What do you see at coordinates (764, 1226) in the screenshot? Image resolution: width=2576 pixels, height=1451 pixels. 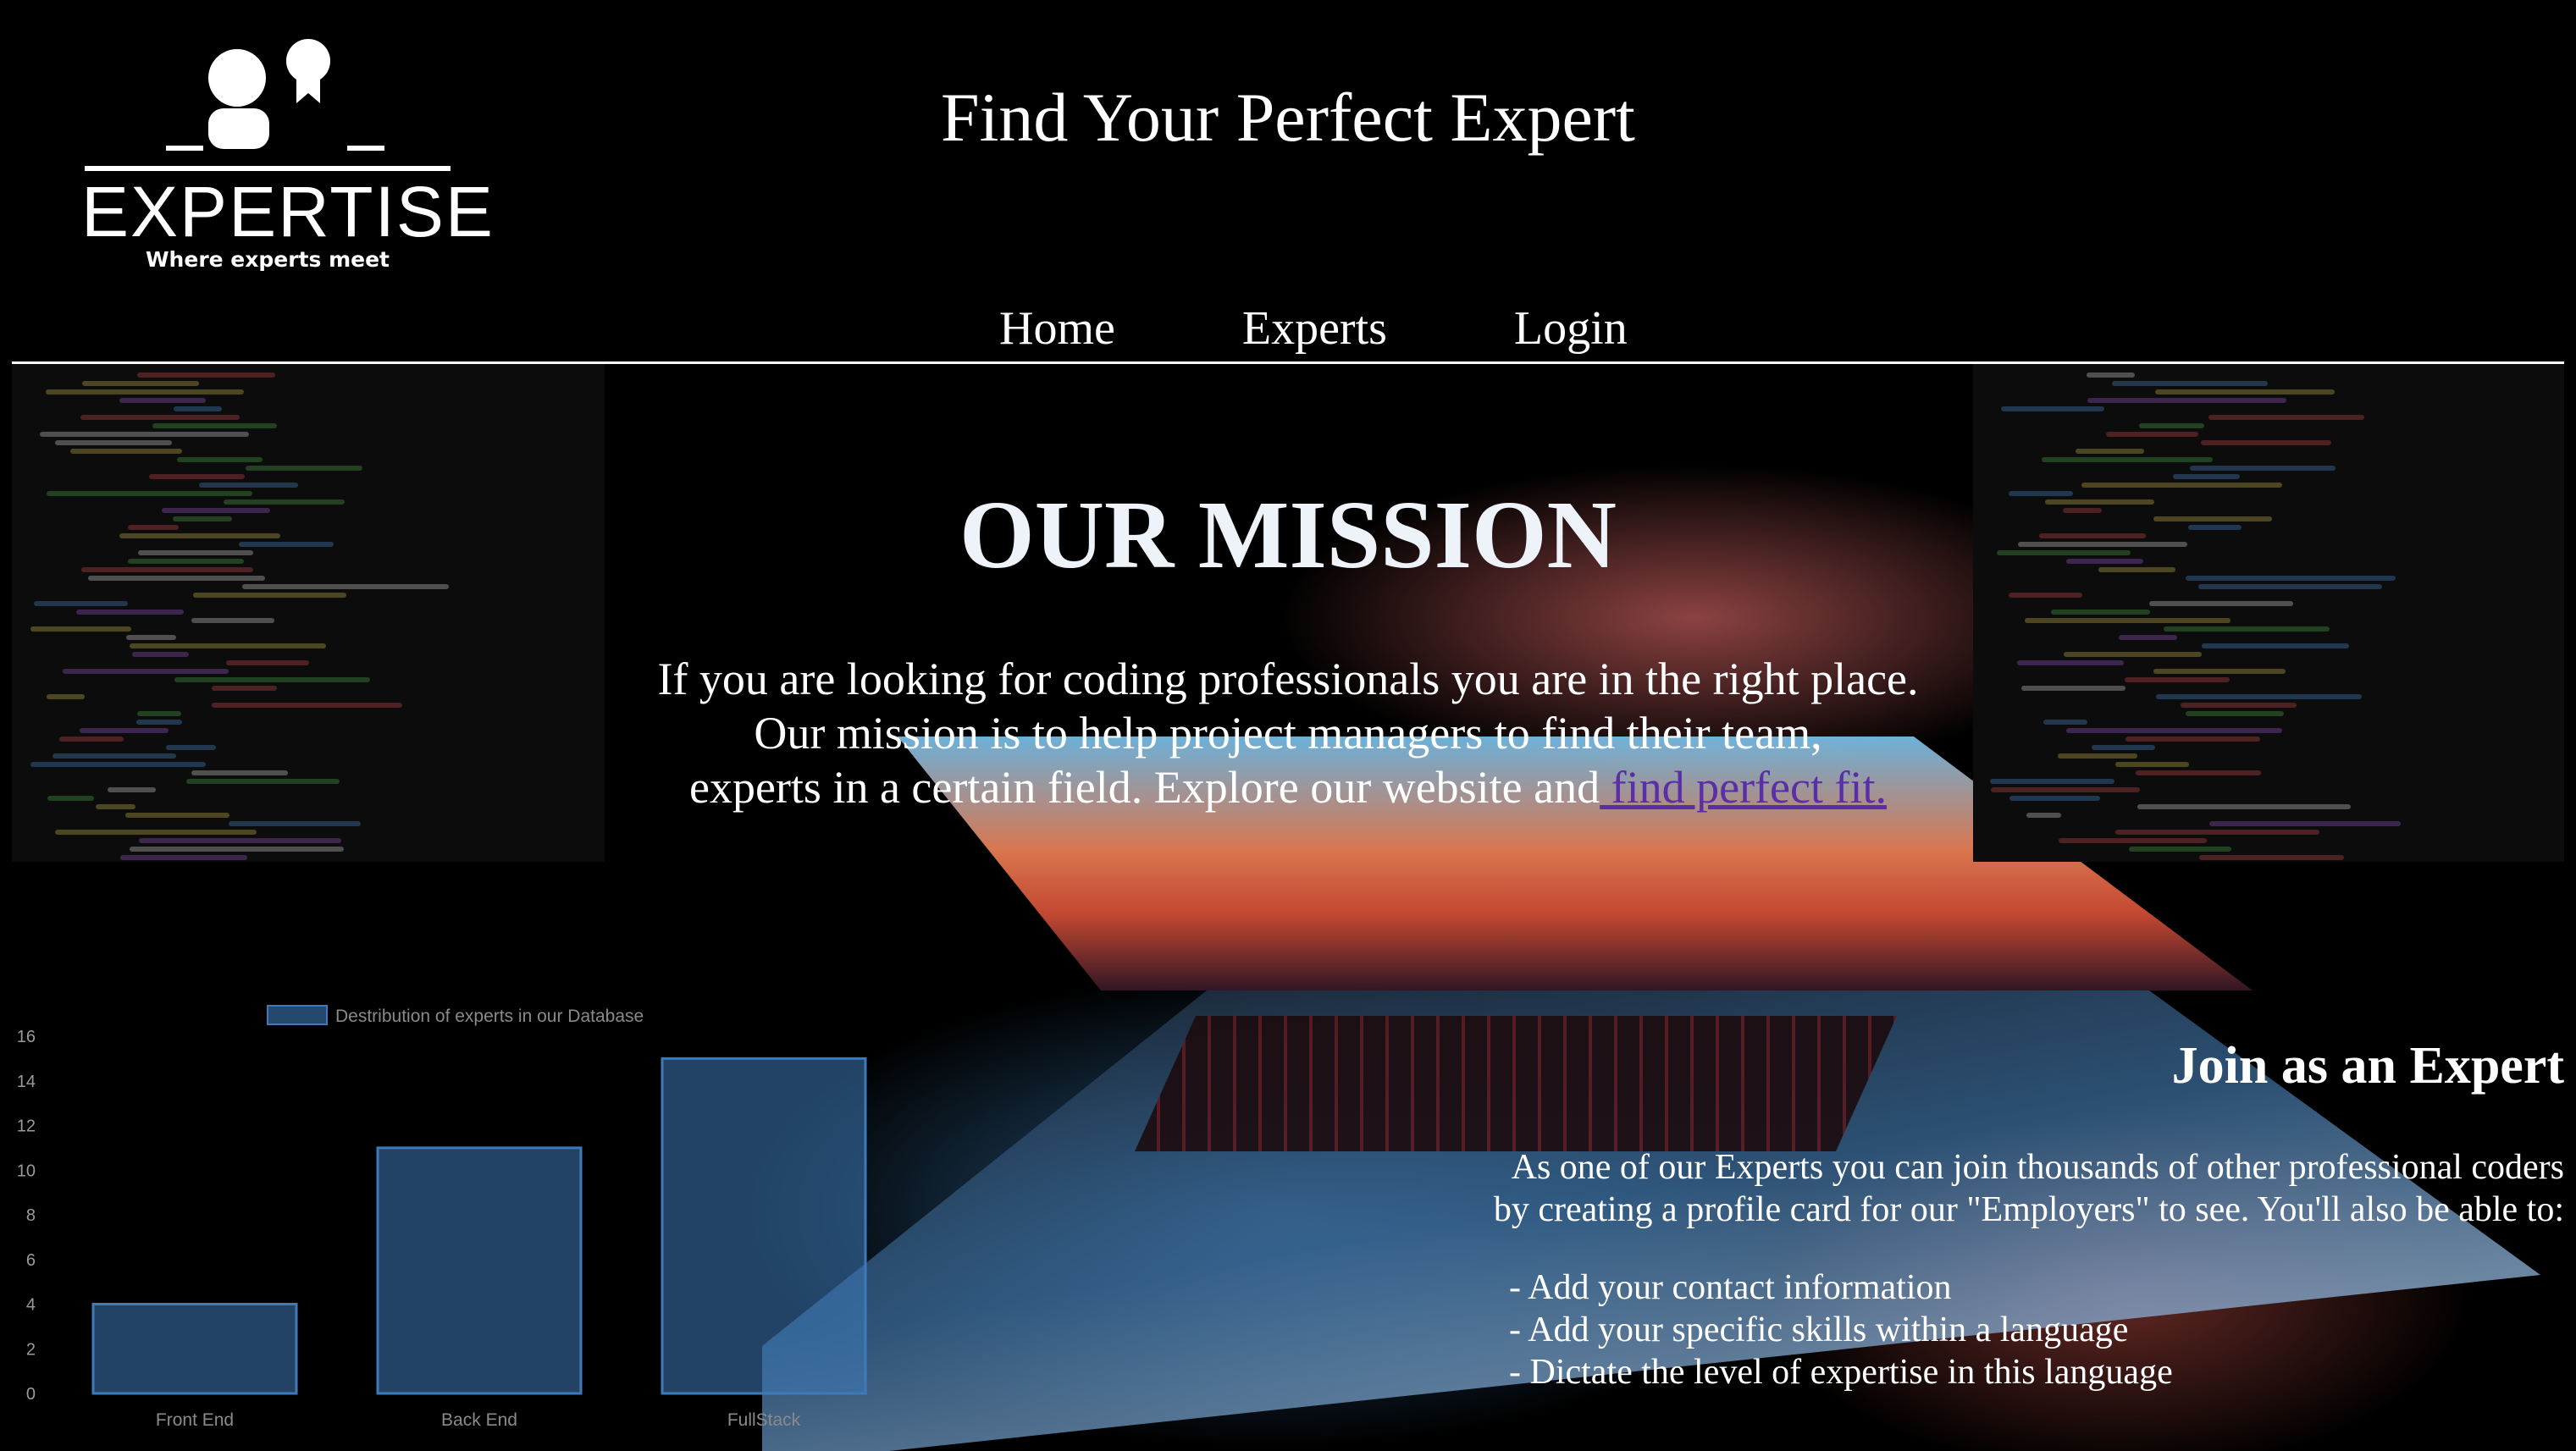 I see `bar-fullstack` at bounding box center [764, 1226].